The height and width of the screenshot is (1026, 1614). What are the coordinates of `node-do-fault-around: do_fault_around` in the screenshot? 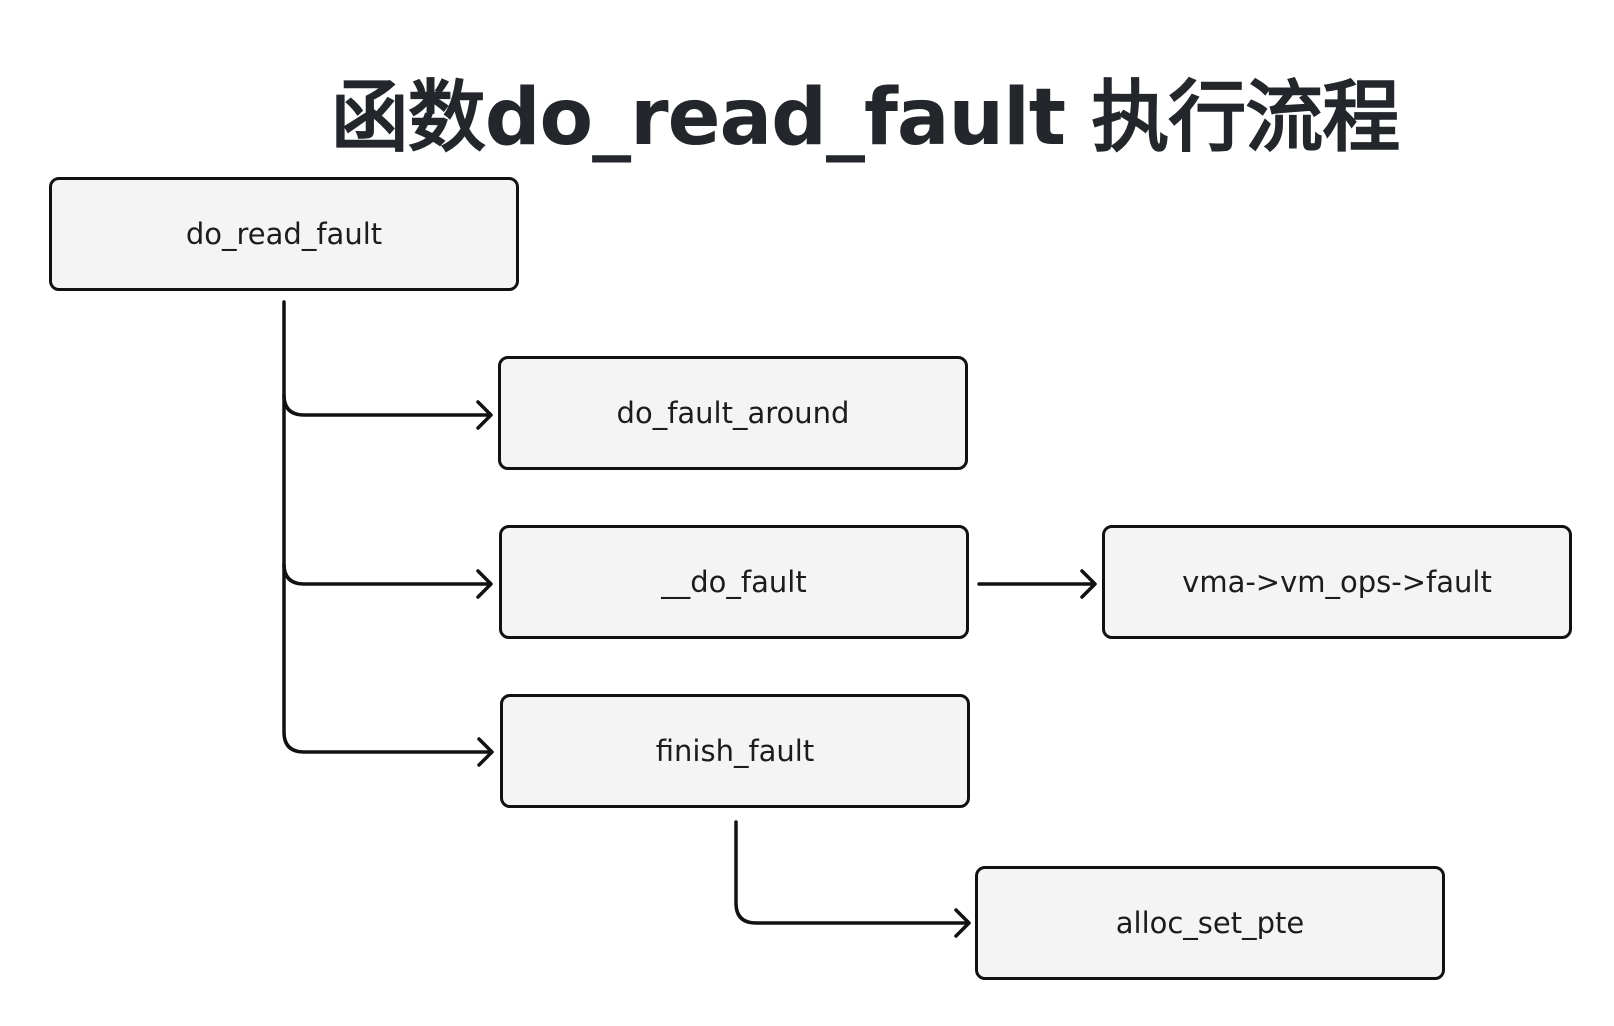 It's located at (733, 413).